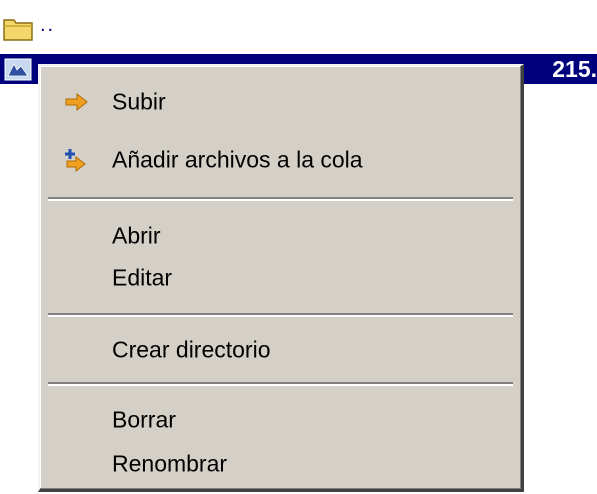  I want to click on menu-item-edit: Editar, so click(280, 278).